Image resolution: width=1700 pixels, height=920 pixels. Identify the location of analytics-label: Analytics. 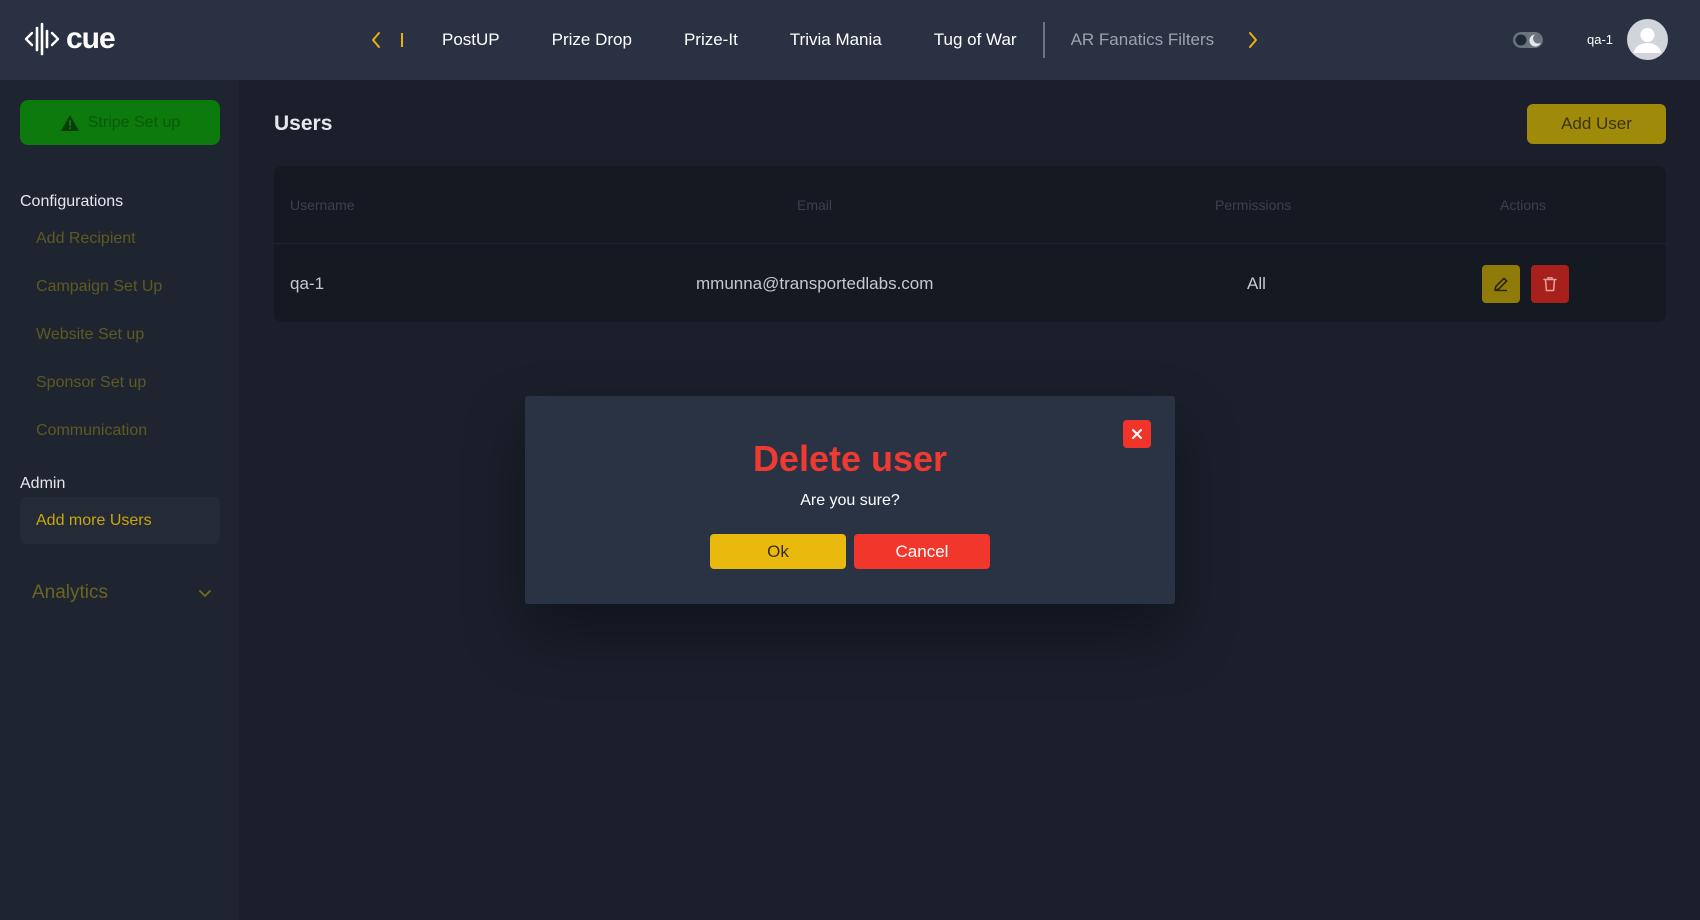
(70, 592).